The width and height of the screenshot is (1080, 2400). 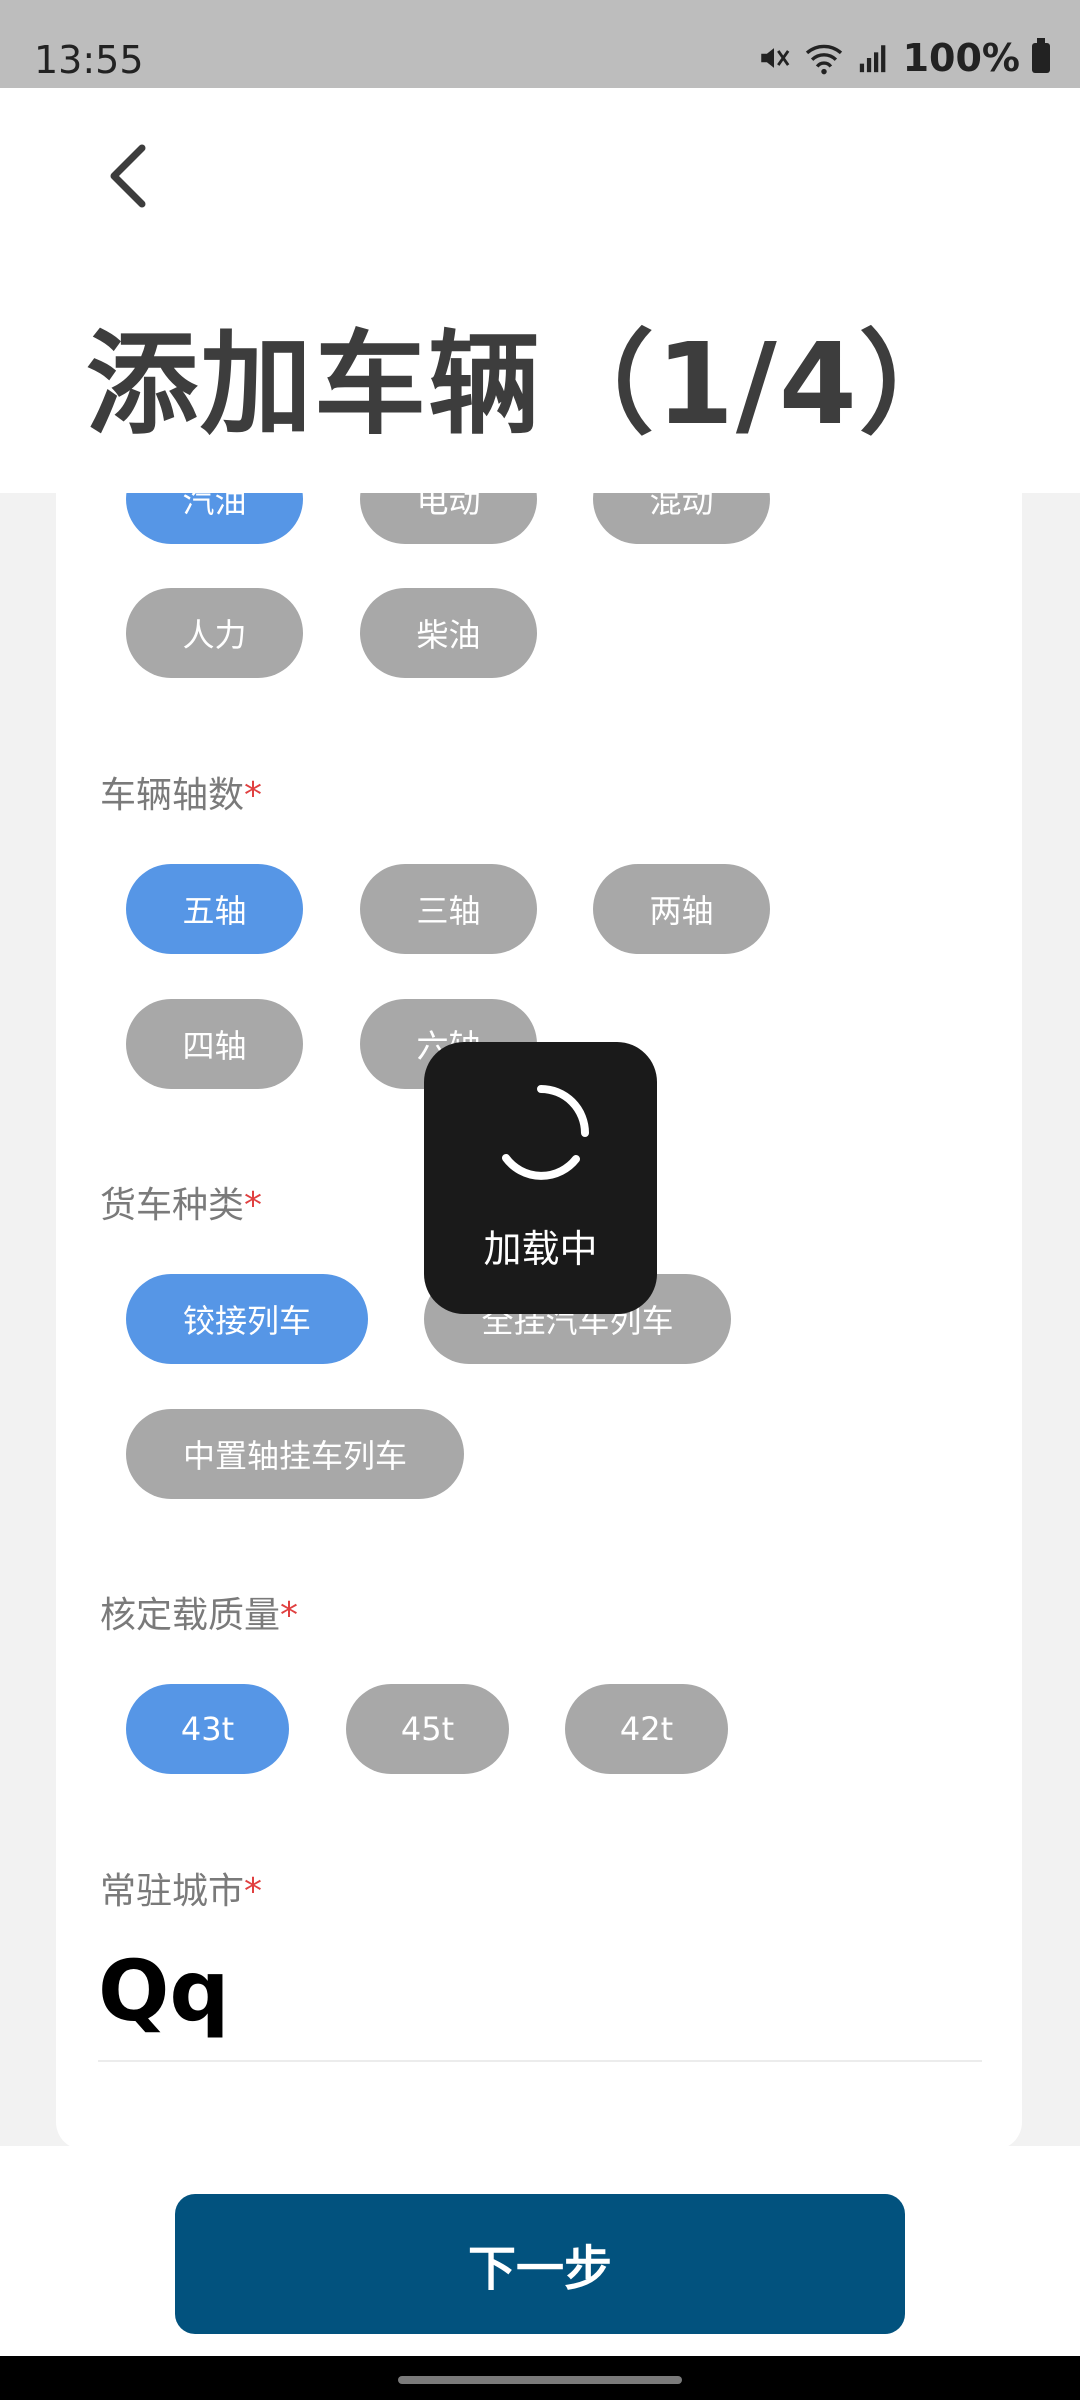 I want to click on system-nav-bar, so click(x=540, y=2378).